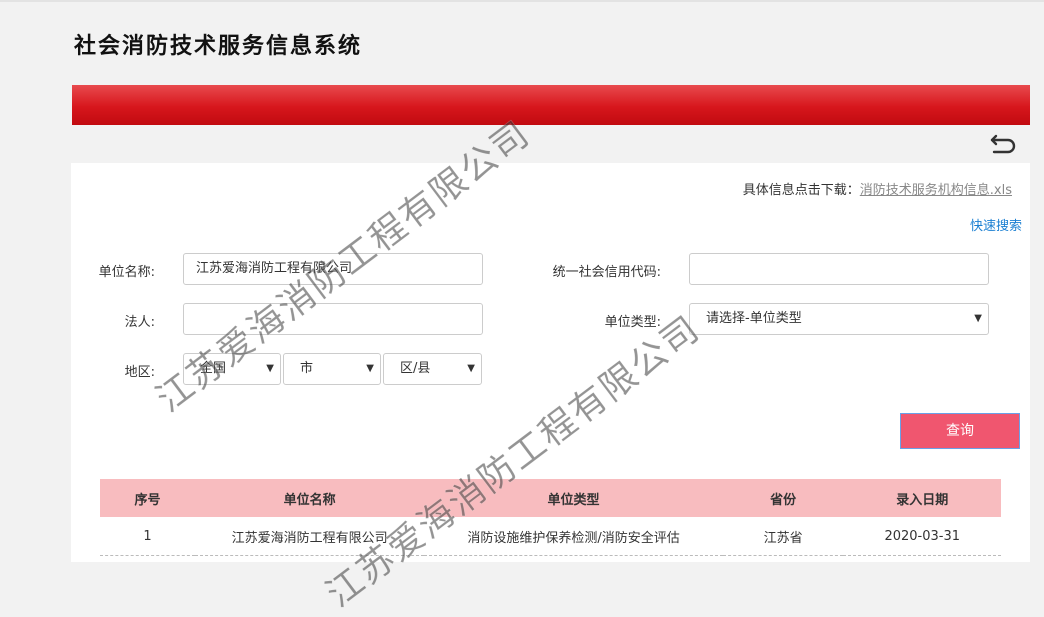 This screenshot has height=617, width=1044. What do you see at coordinates (632, 322) in the screenshot?
I see `unit-type-label: 单位类型:` at bounding box center [632, 322].